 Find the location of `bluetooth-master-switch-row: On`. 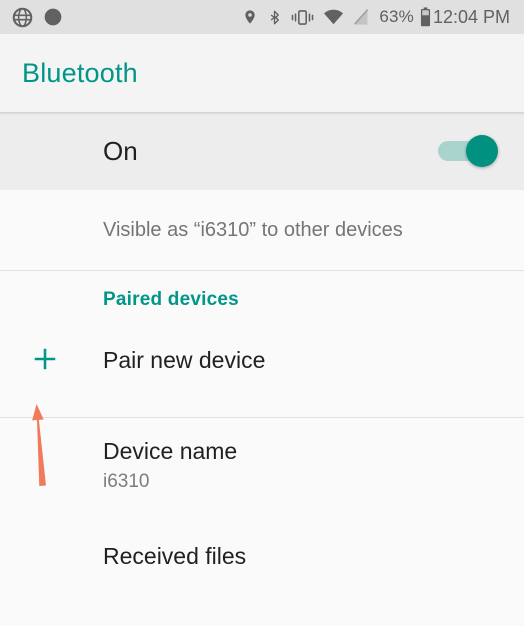

bluetooth-master-switch-row: On is located at coordinates (262, 151).